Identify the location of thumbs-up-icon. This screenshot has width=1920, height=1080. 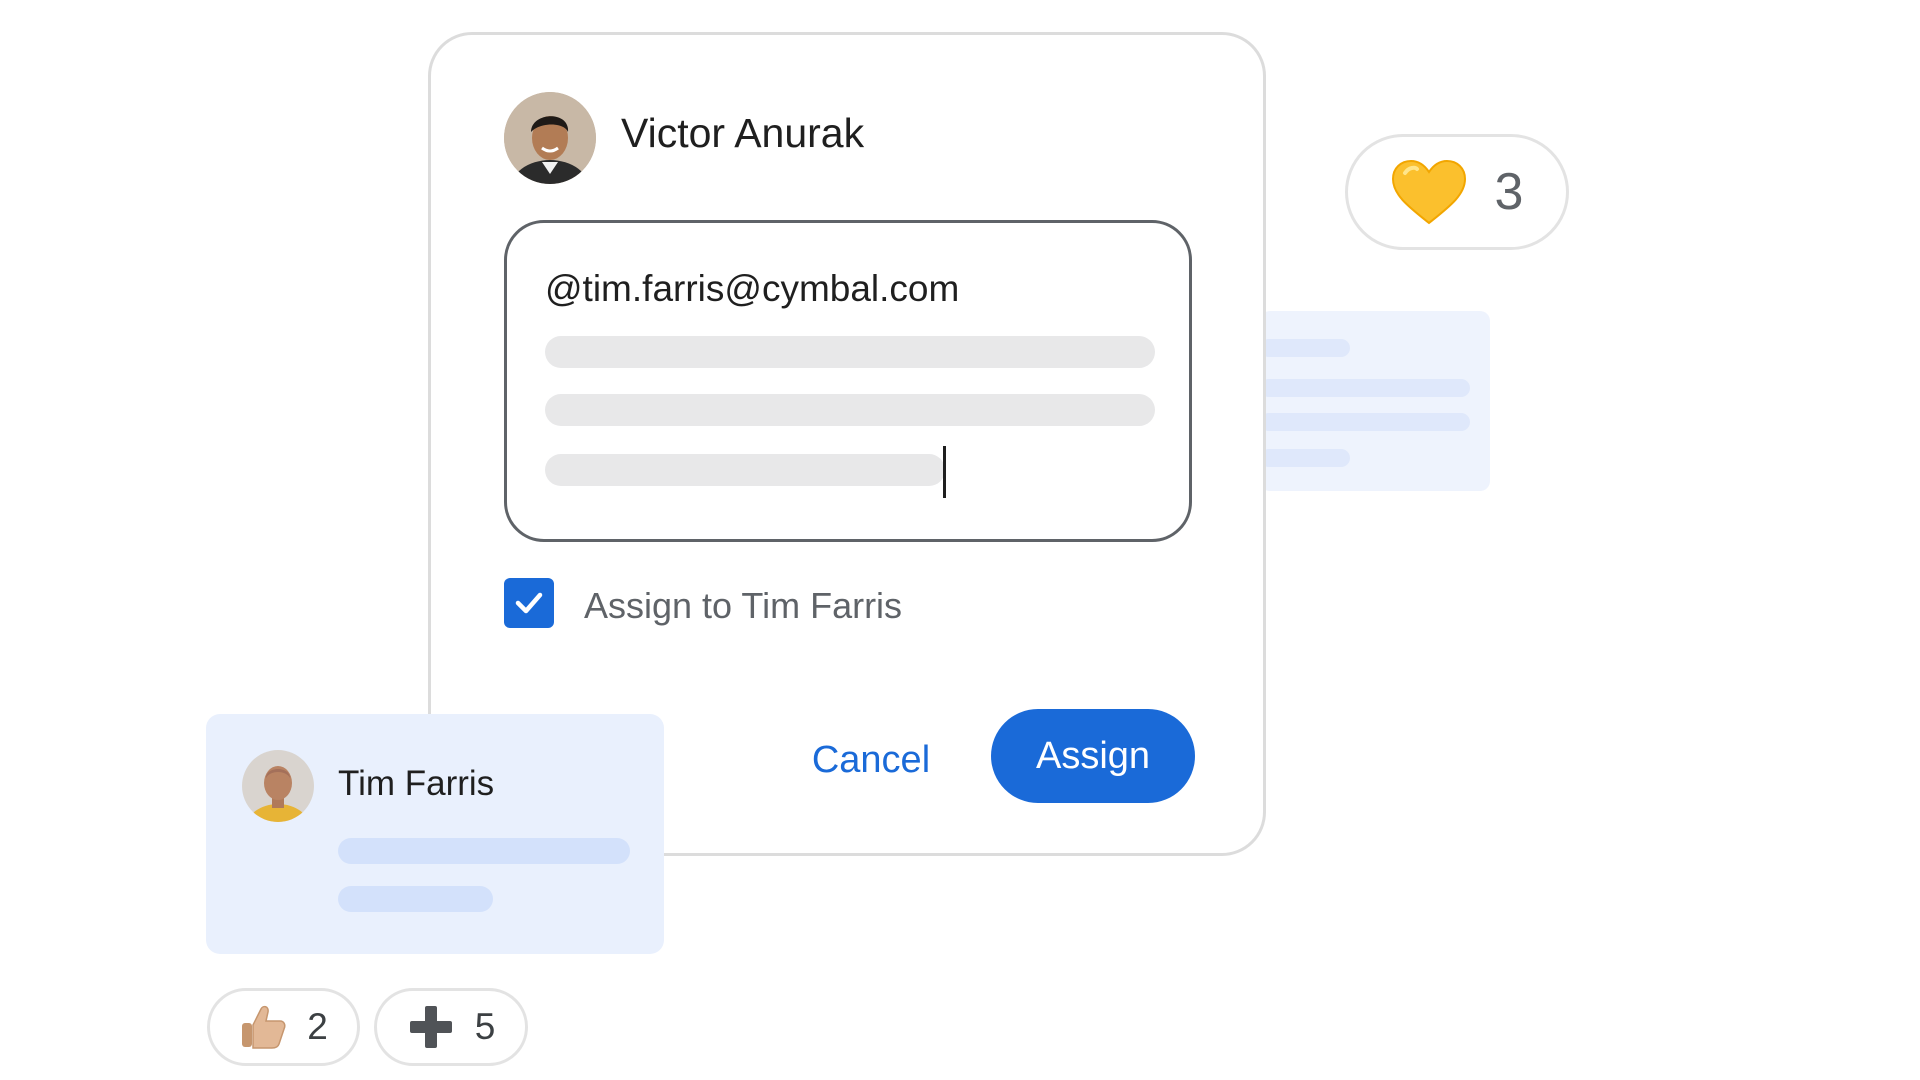
(264, 1027).